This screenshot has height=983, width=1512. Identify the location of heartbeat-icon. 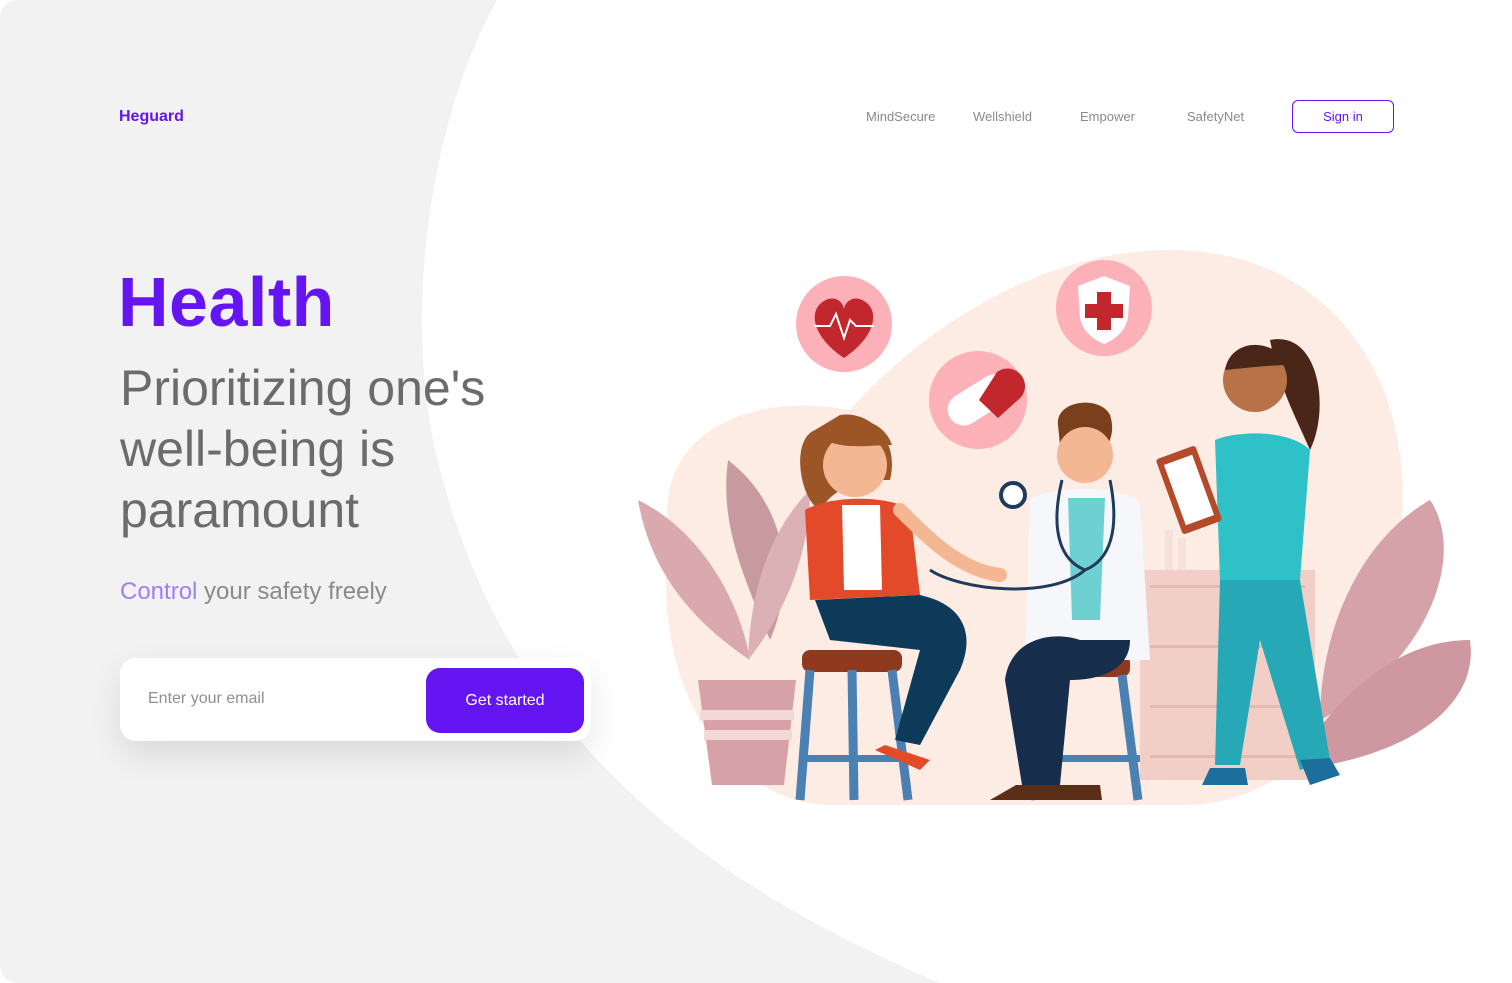
(844, 324).